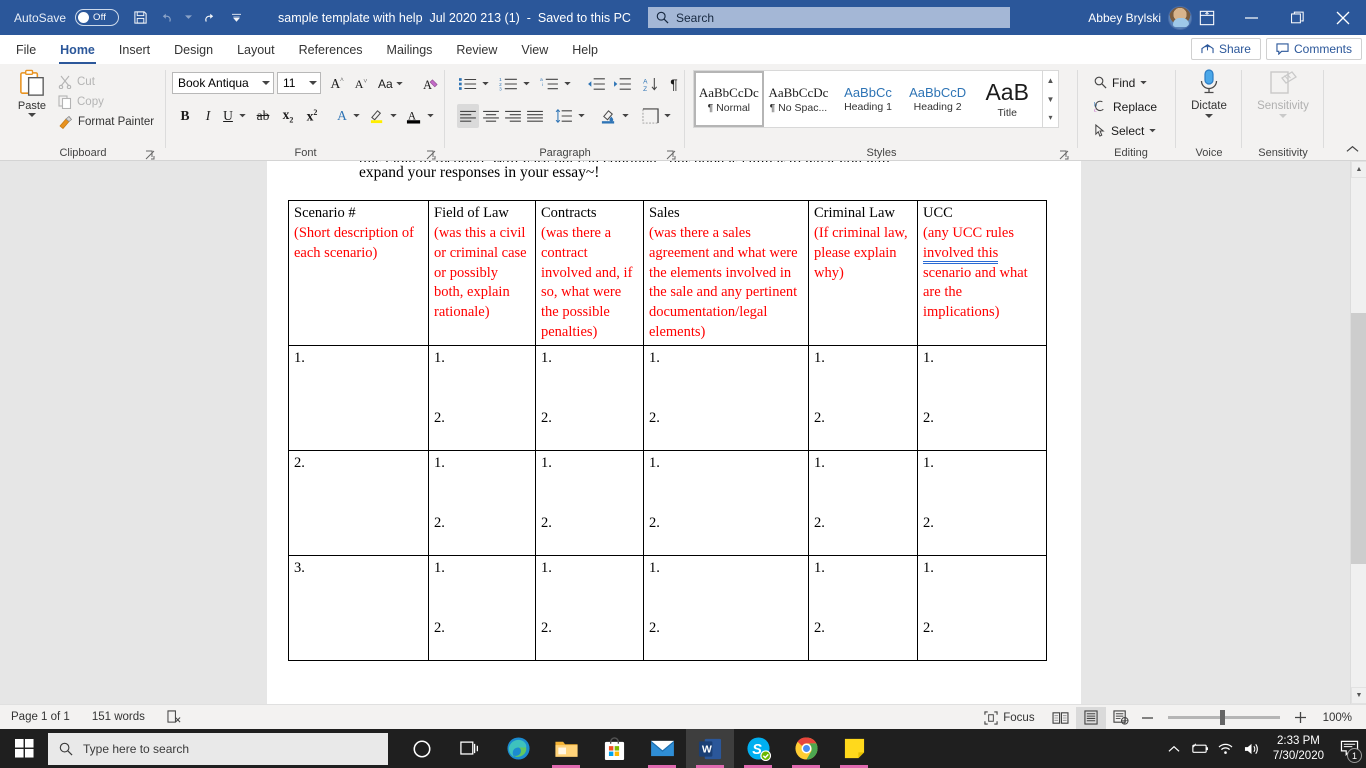 This screenshot has height=768, width=1366. I want to click on share-button: Share, so click(1225, 49).